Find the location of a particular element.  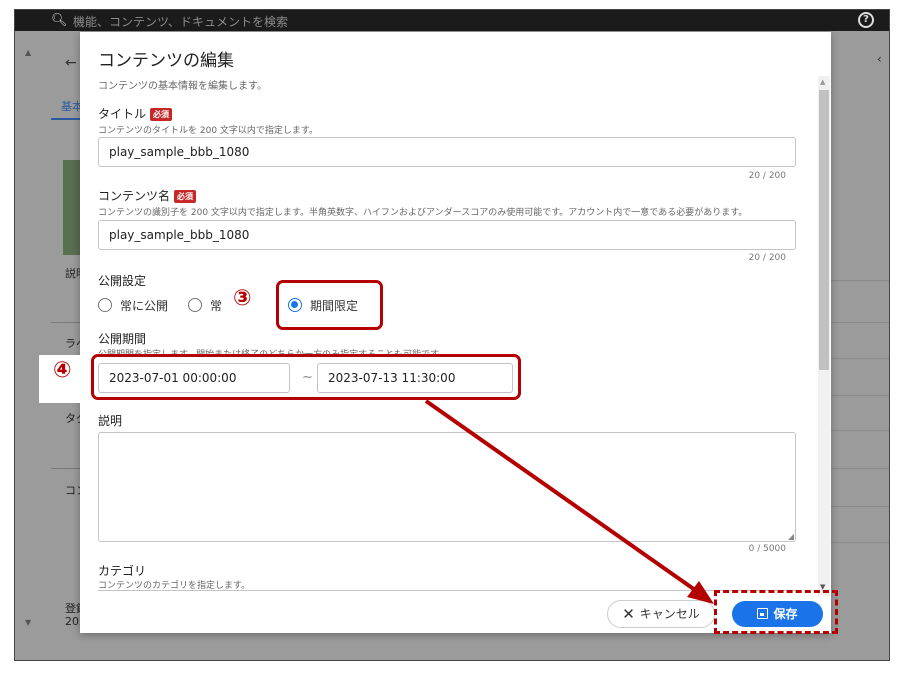

title-char-counter: 20 / 200 is located at coordinates (767, 176).